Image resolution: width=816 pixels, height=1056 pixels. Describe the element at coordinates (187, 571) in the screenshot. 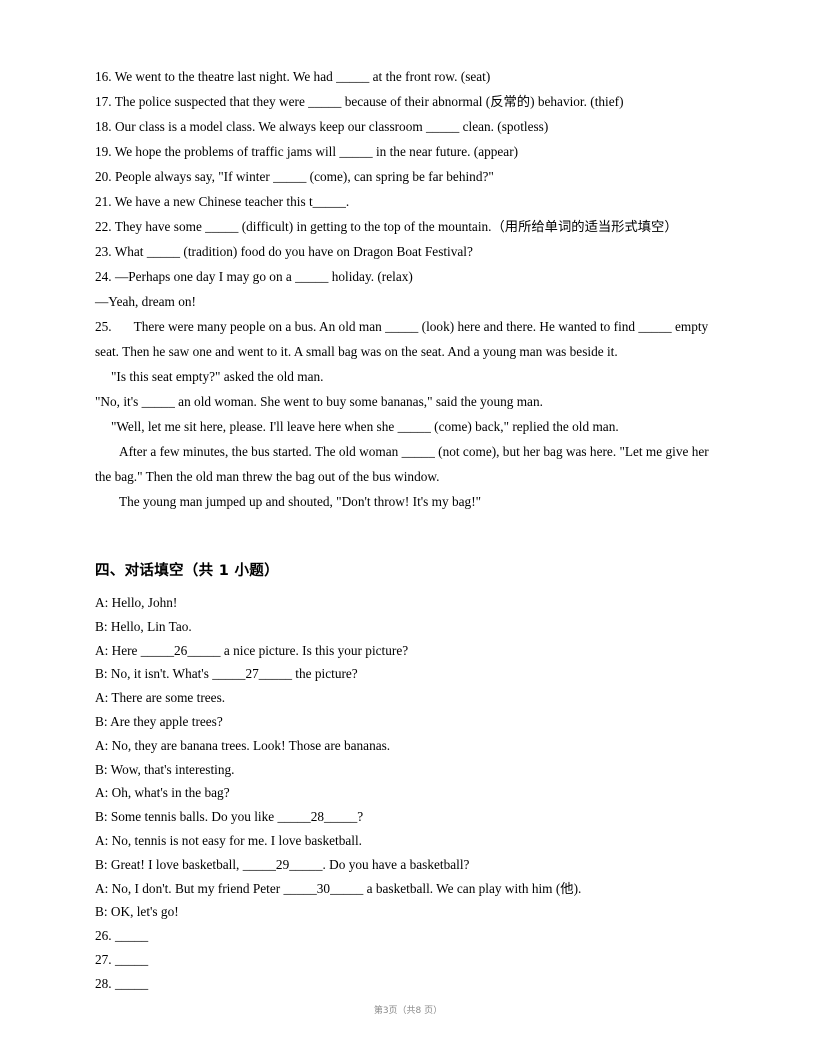

I see `section-heading-dialogue: 四、对话填空（共 1 小题）` at that location.